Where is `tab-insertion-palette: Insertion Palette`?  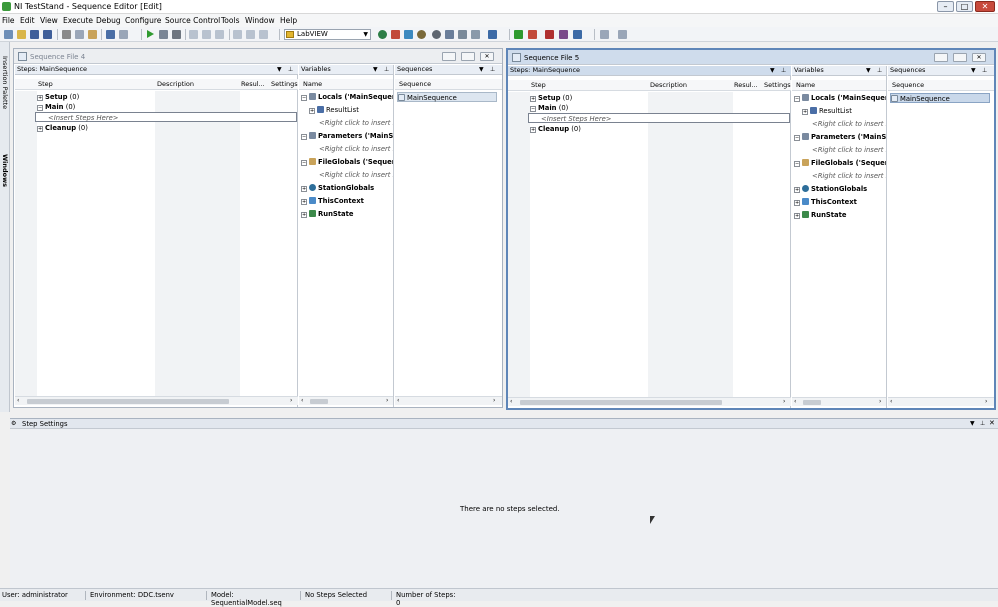
tab-insertion-palette: Insertion Palette is located at coordinates (5, 82).